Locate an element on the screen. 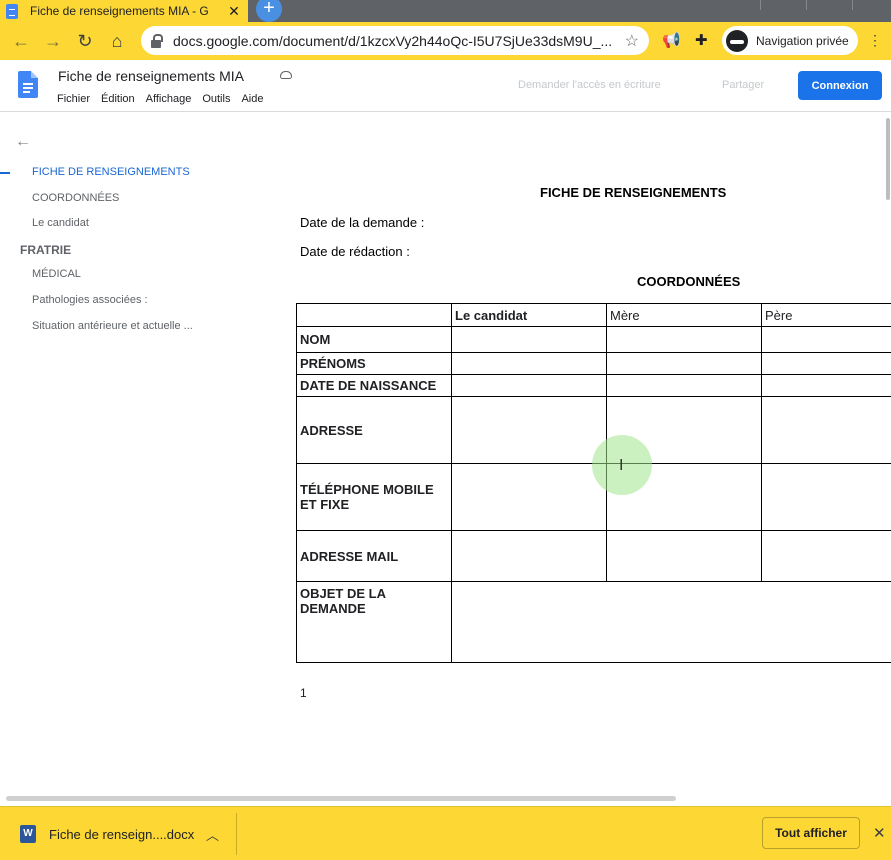 The image size is (891, 860). outline-item-fratrie: FRATRIE is located at coordinates (45, 250).